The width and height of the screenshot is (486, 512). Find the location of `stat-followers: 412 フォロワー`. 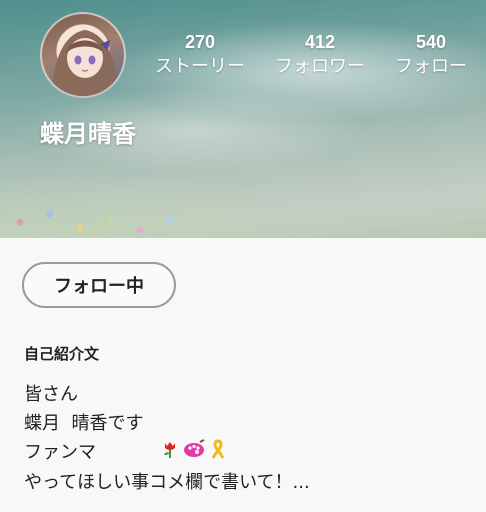

stat-followers: 412 フォロワー is located at coordinates (320, 55).